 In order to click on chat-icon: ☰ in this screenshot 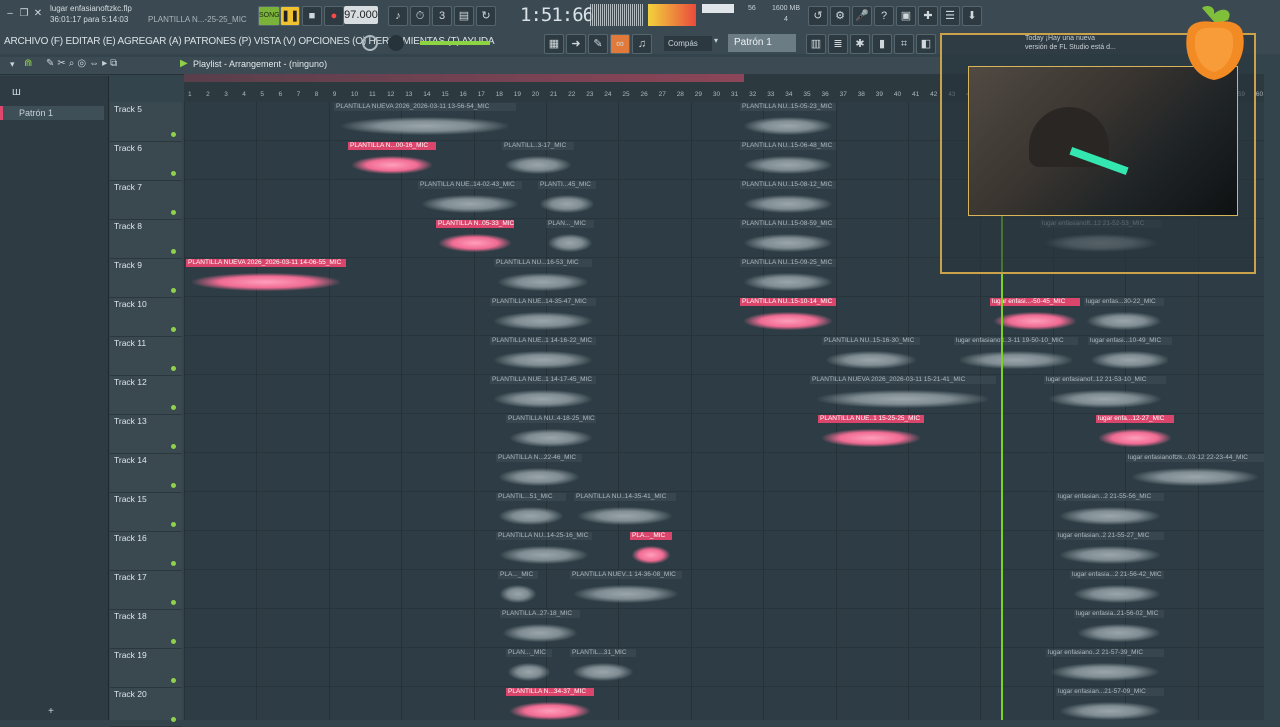, I will do `click(950, 16)`.